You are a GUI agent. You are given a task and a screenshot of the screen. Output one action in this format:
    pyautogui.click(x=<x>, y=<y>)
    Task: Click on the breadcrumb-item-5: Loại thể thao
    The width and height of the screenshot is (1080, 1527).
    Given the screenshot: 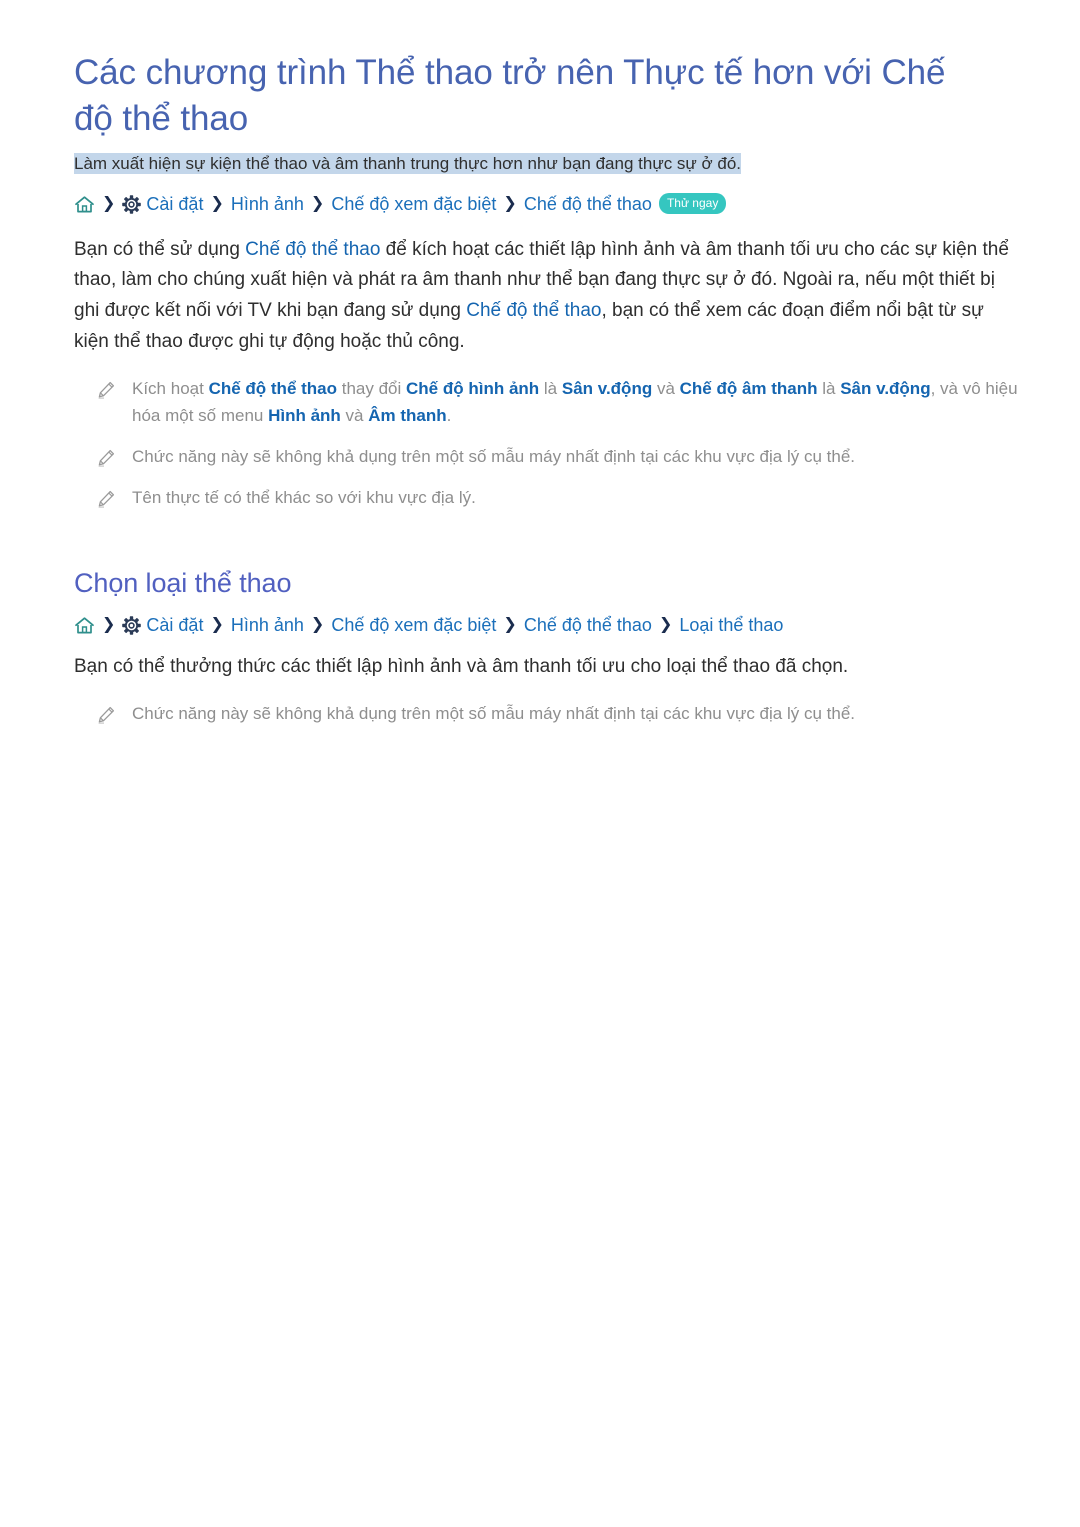 What is the action you would take?
    pyautogui.click(x=731, y=626)
    